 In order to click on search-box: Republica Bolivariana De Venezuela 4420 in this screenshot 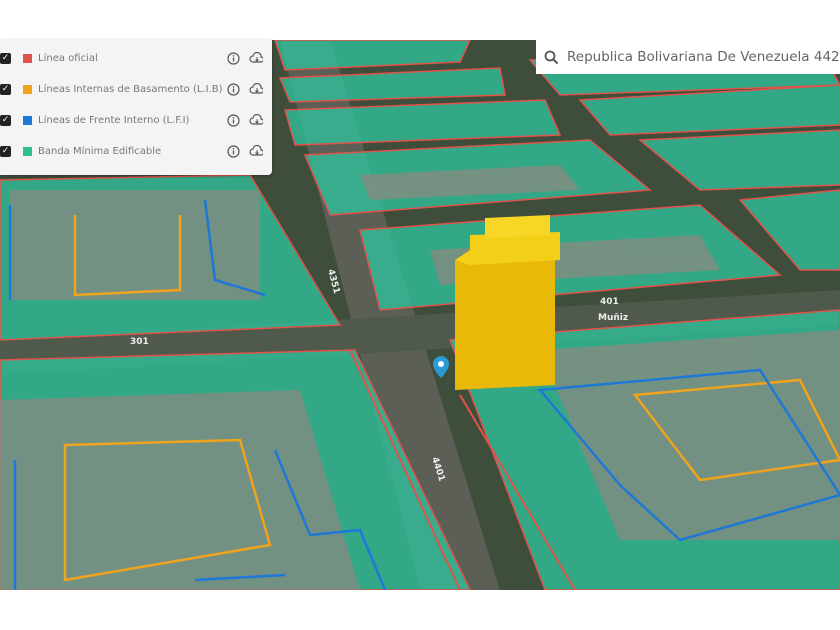, I will do `click(688, 57)`.